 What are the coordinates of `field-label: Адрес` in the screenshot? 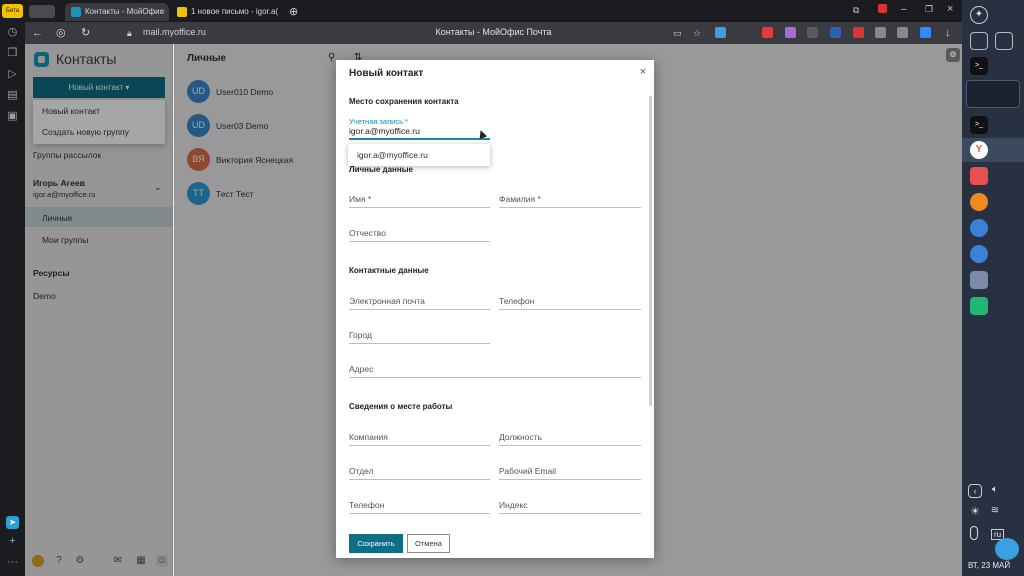 It's located at (361, 369).